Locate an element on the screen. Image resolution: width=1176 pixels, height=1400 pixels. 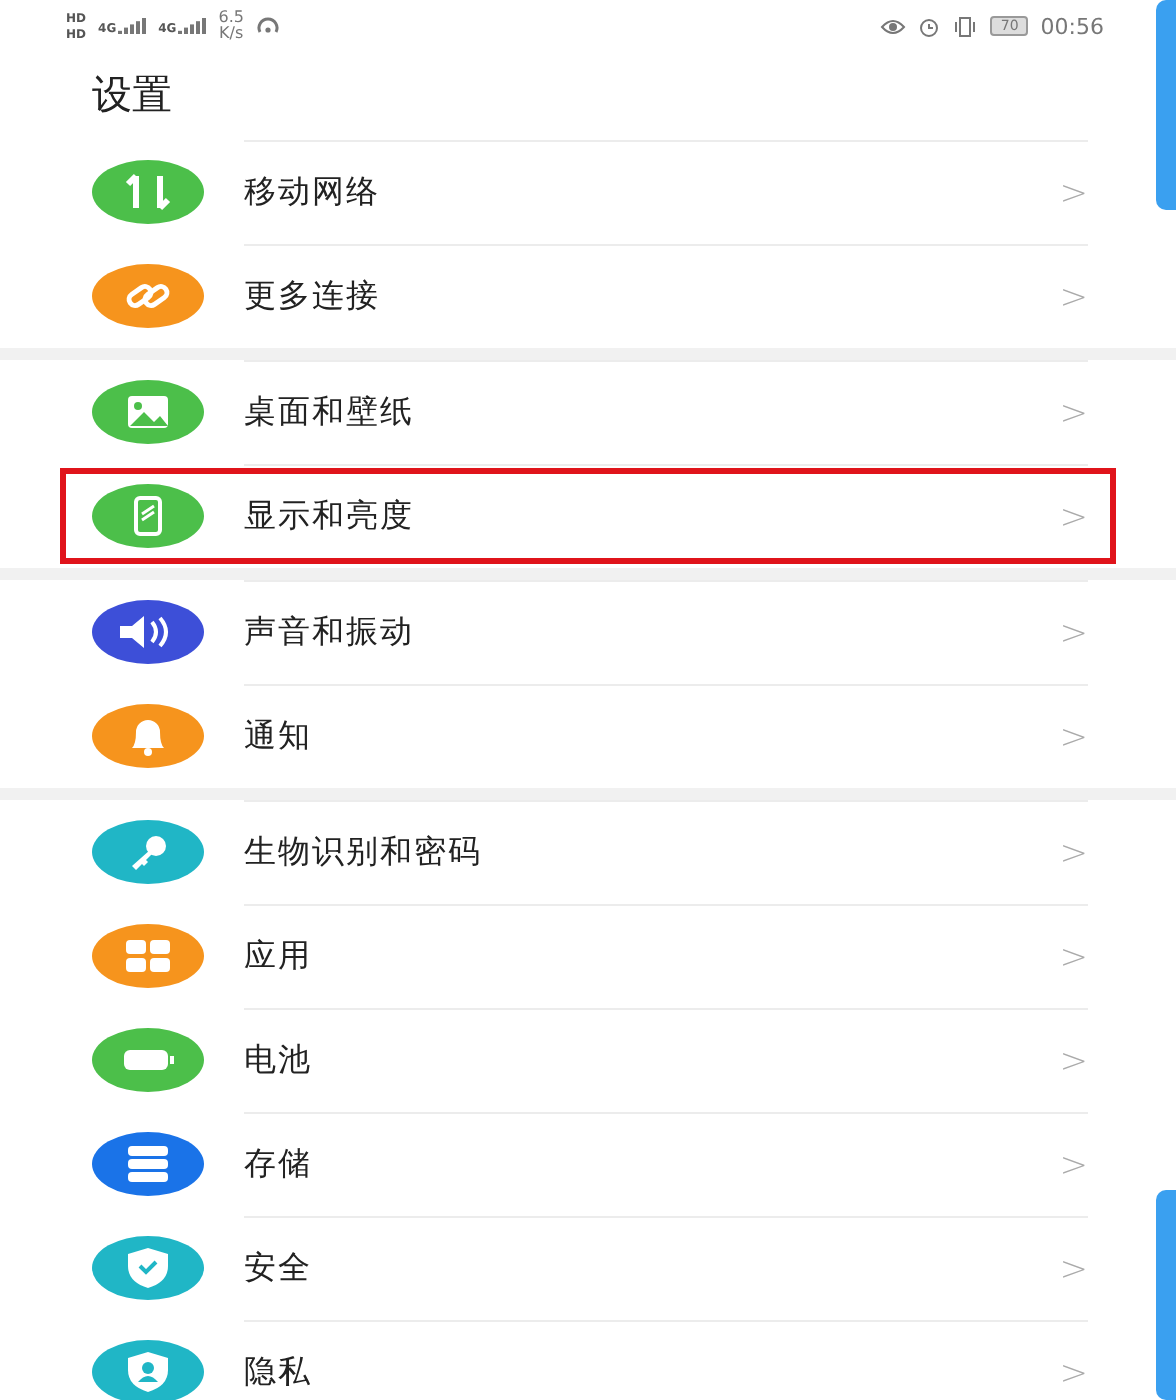
page-title: 设置 is located at coordinates (133, 95).